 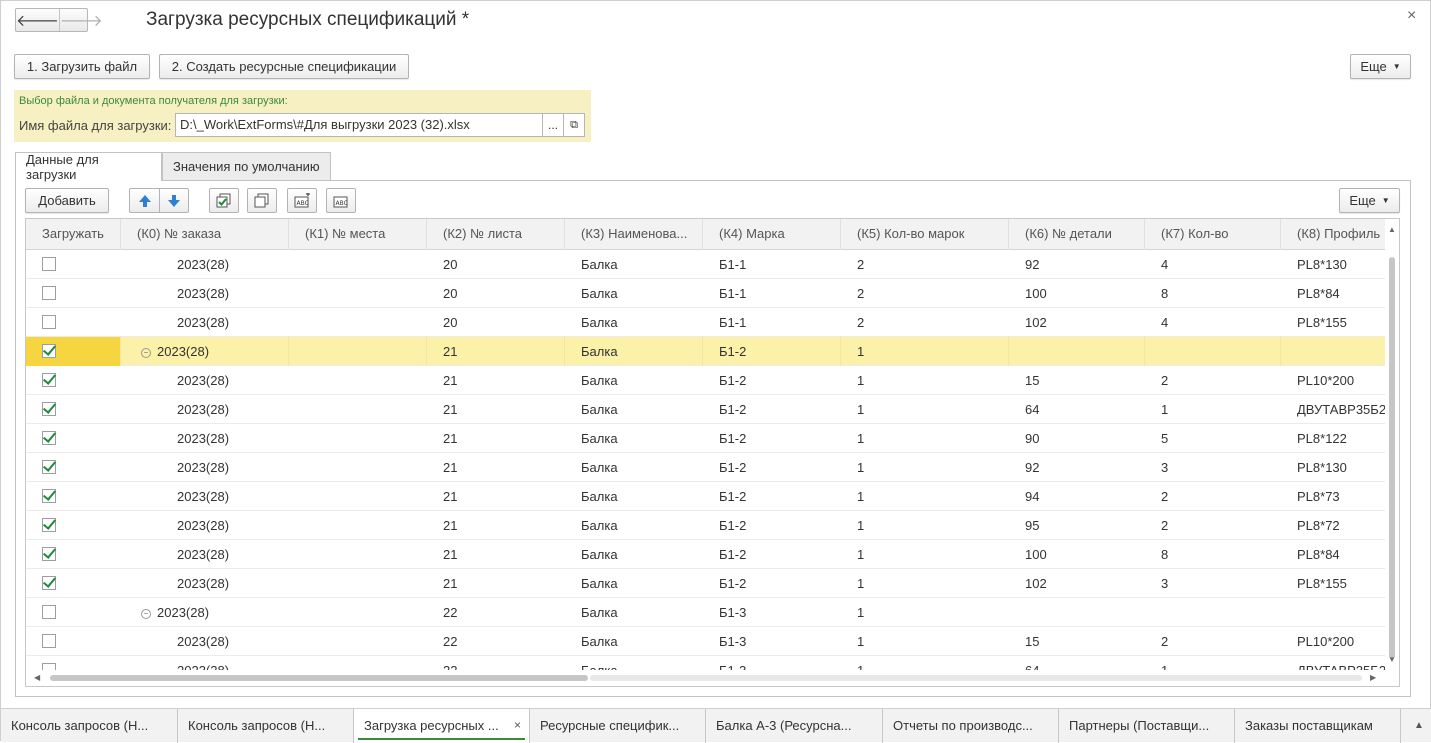 I want to click on taskbar-tab: Загрузка ресурсных ... ×, so click(x=442, y=726).